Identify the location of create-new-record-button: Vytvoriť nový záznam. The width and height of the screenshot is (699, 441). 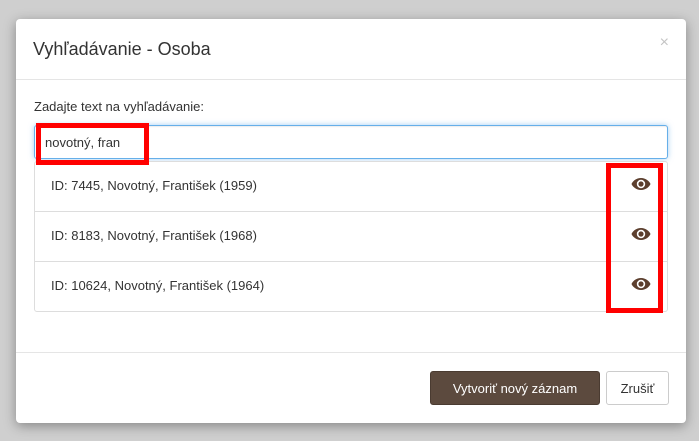
(515, 388).